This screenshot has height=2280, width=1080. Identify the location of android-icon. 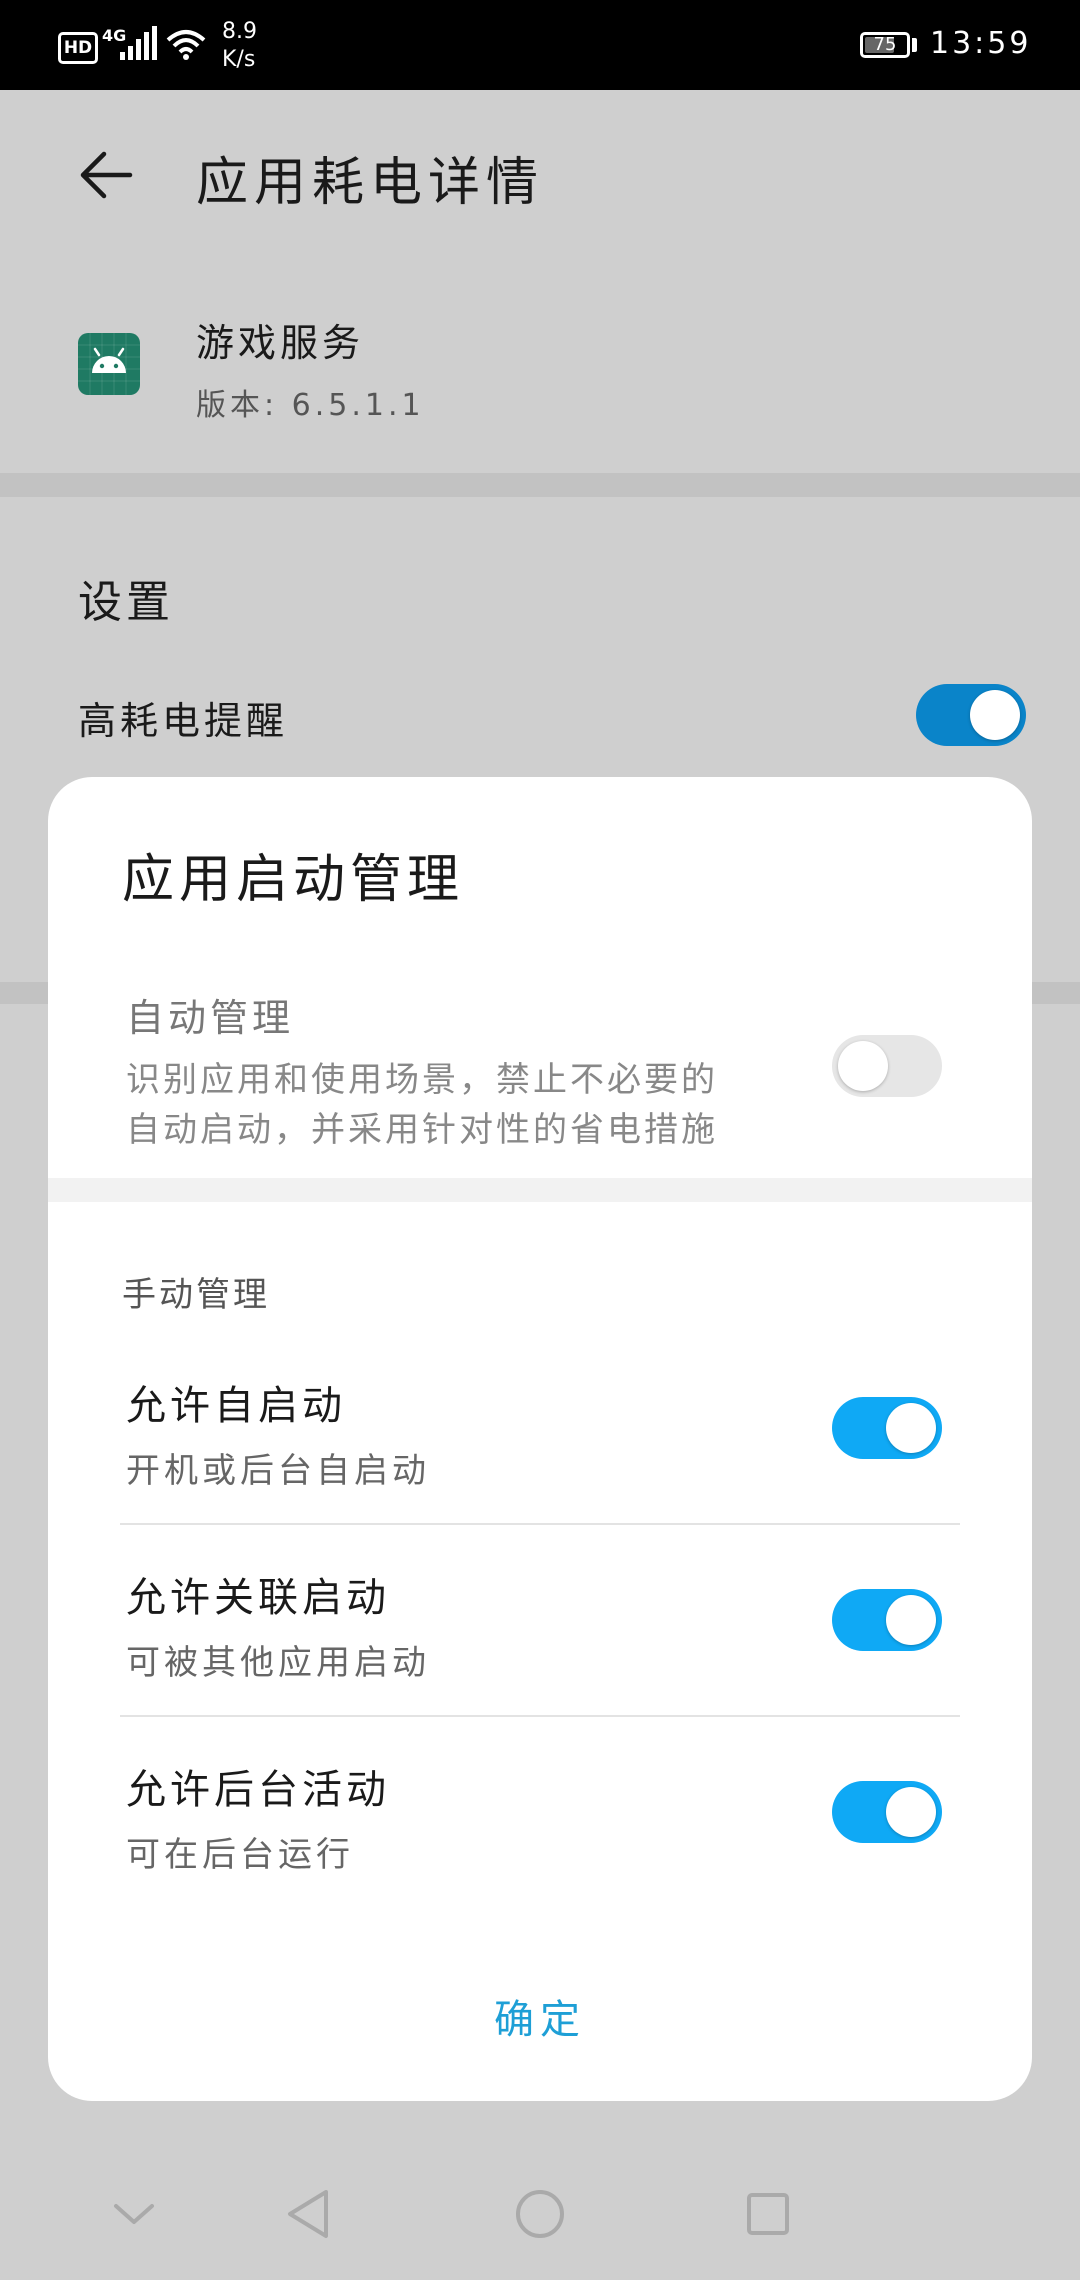
(109, 364).